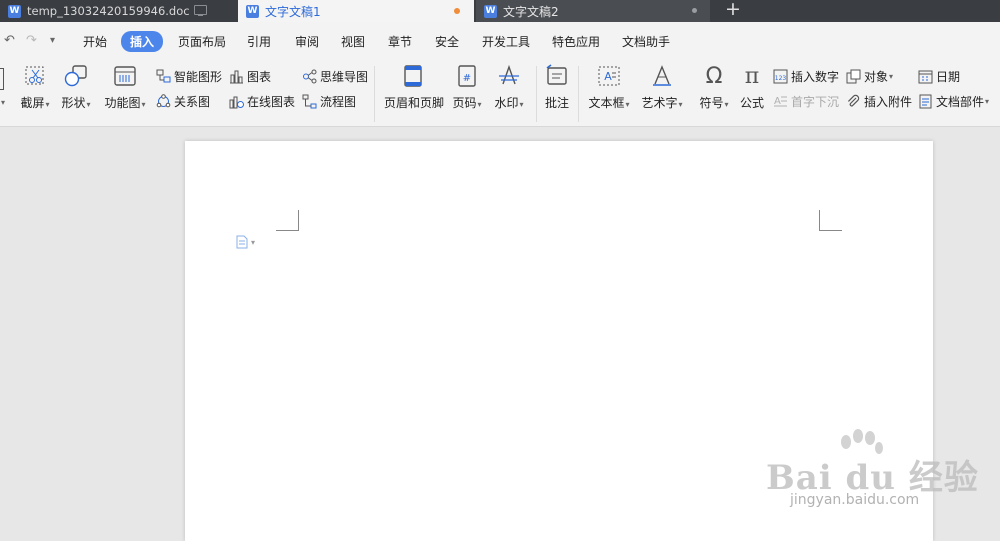  I want to click on unsaved-dot-icon, so click(457, 11).